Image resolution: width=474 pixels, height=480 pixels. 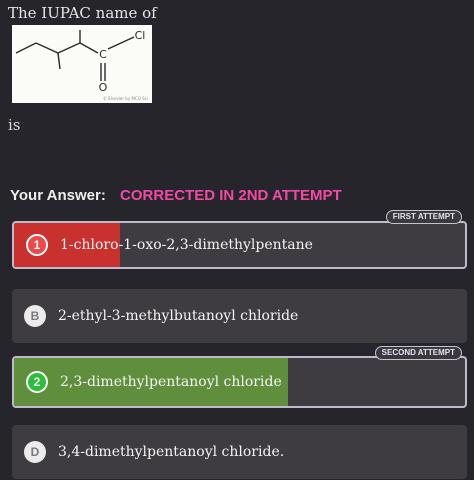 What do you see at coordinates (231, 195) in the screenshot?
I see `answer-status: CORRECTED IN 2ND ATTEMPT` at bounding box center [231, 195].